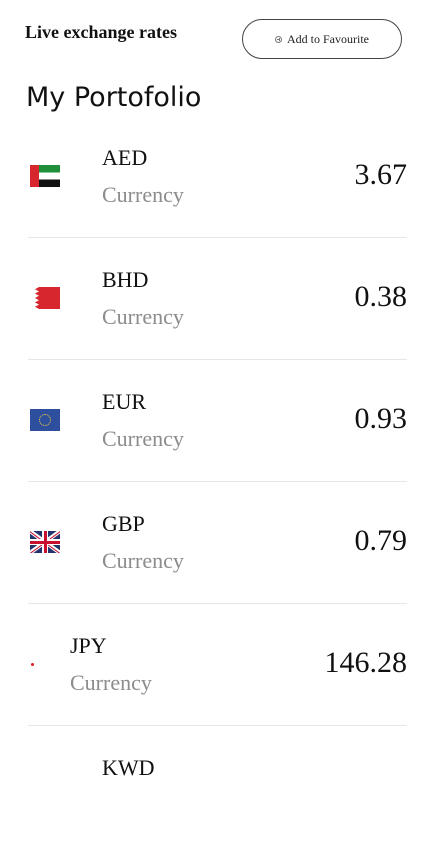  What do you see at coordinates (45, 298) in the screenshot?
I see `bahrain-flag-icon` at bounding box center [45, 298].